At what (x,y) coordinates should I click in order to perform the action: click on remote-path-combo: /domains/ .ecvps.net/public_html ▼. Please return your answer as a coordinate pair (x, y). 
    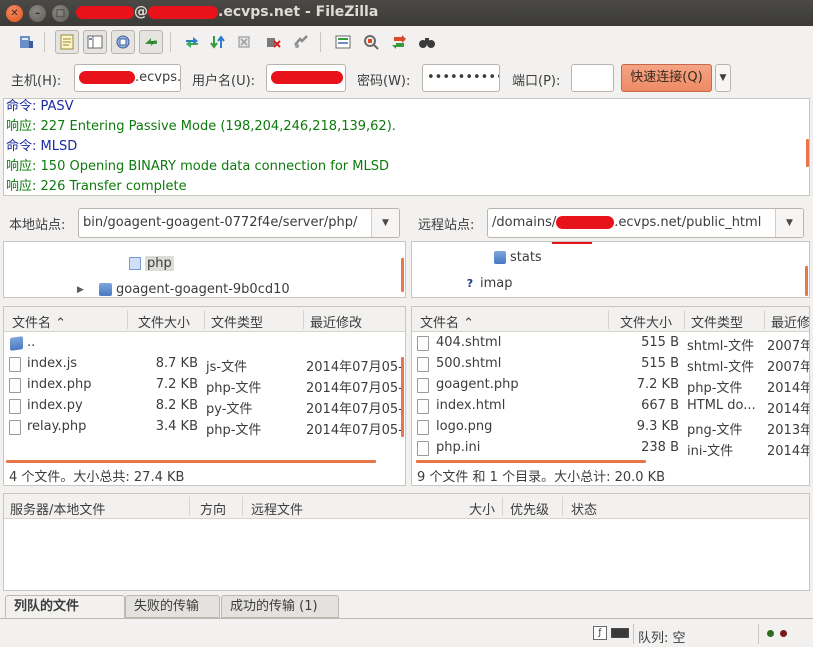
    Looking at the image, I should click on (645, 223).